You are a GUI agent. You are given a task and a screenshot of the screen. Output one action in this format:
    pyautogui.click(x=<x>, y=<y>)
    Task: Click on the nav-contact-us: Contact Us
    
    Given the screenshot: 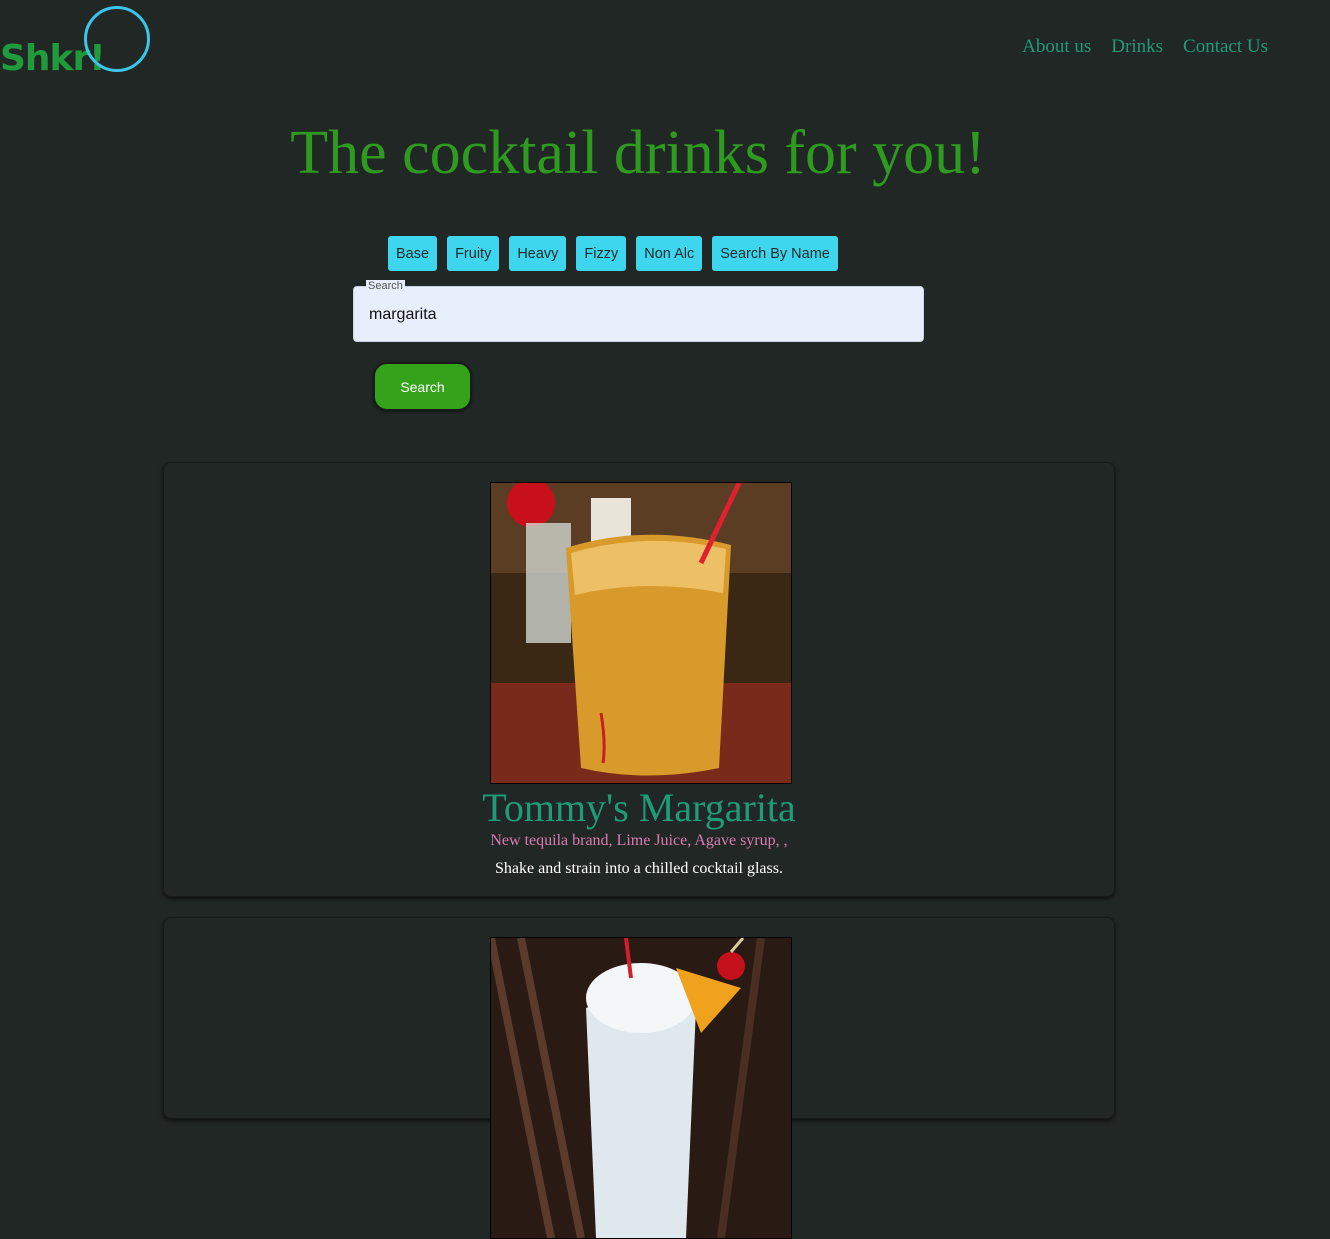 What is the action you would take?
    pyautogui.click(x=1225, y=47)
    